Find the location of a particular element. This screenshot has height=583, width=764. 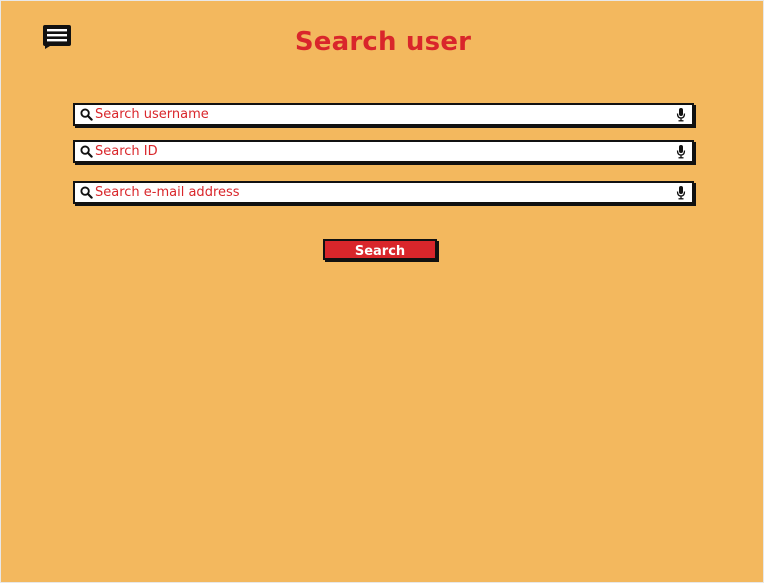

username-search-field is located at coordinates (383, 114).